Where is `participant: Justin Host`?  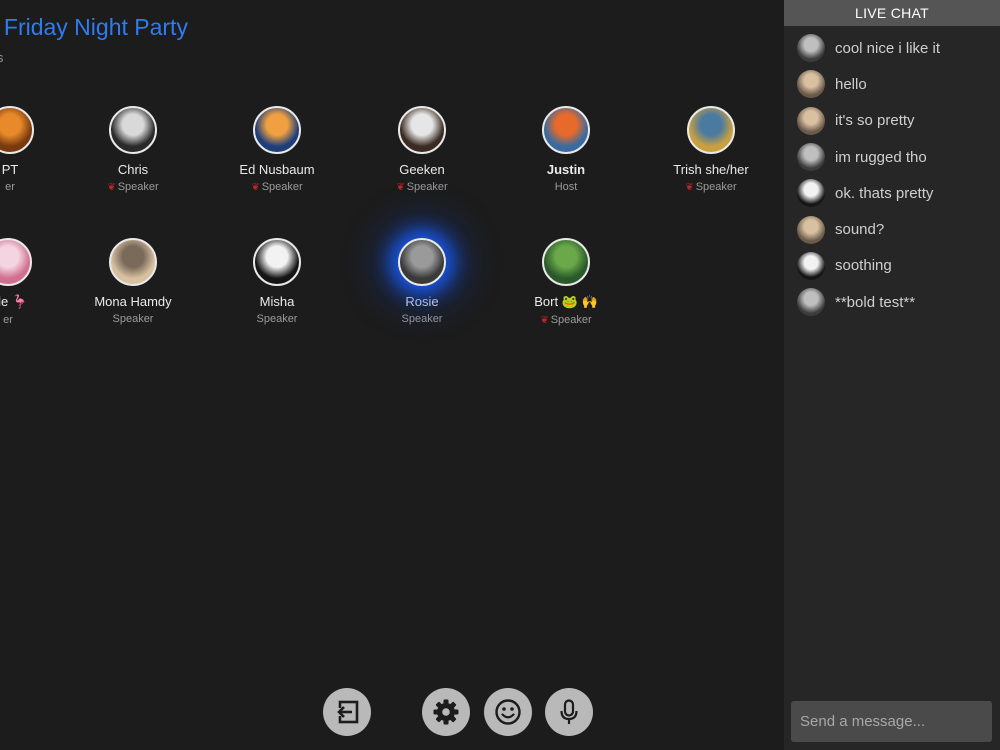
participant: Justin Host is located at coordinates (566, 149).